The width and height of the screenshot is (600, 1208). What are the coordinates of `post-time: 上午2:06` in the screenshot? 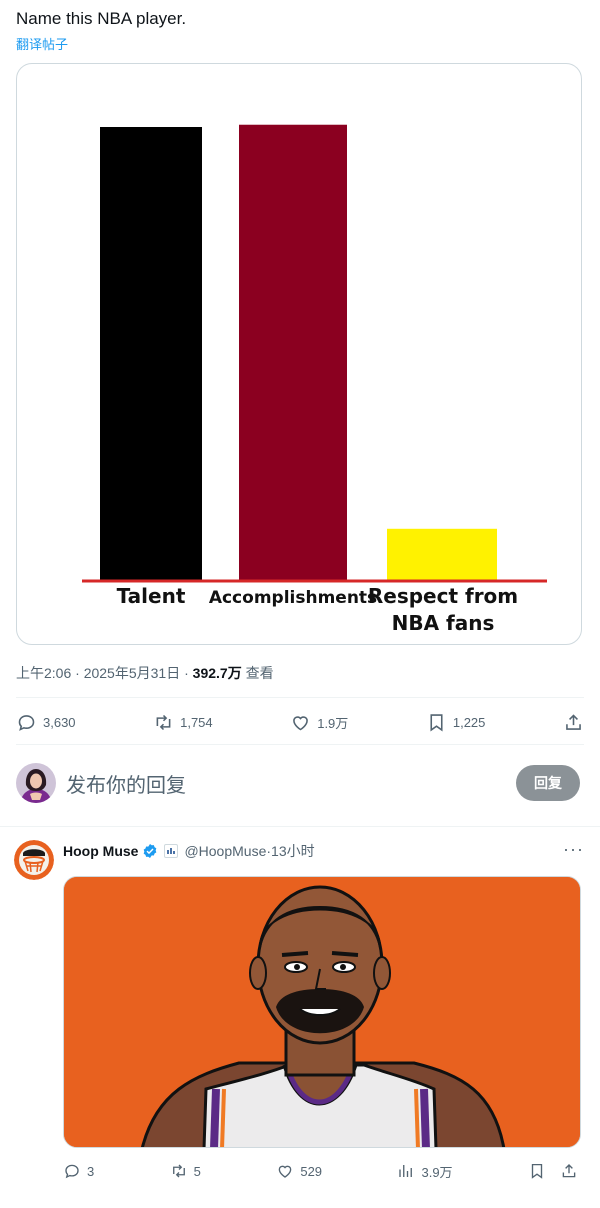 It's located at (43, 673).